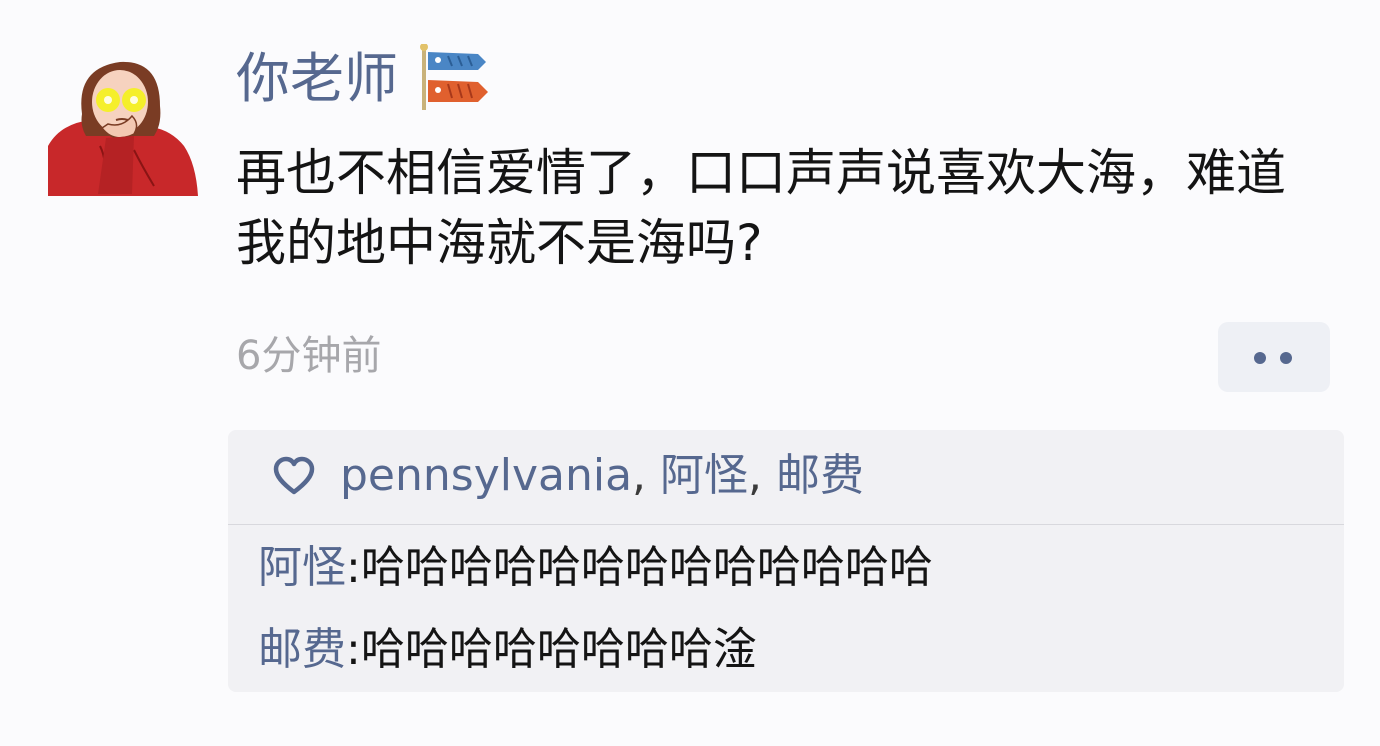  Describe the element at coordinates (294, 475) in the screenshot. I see `heart-icon` at that location.